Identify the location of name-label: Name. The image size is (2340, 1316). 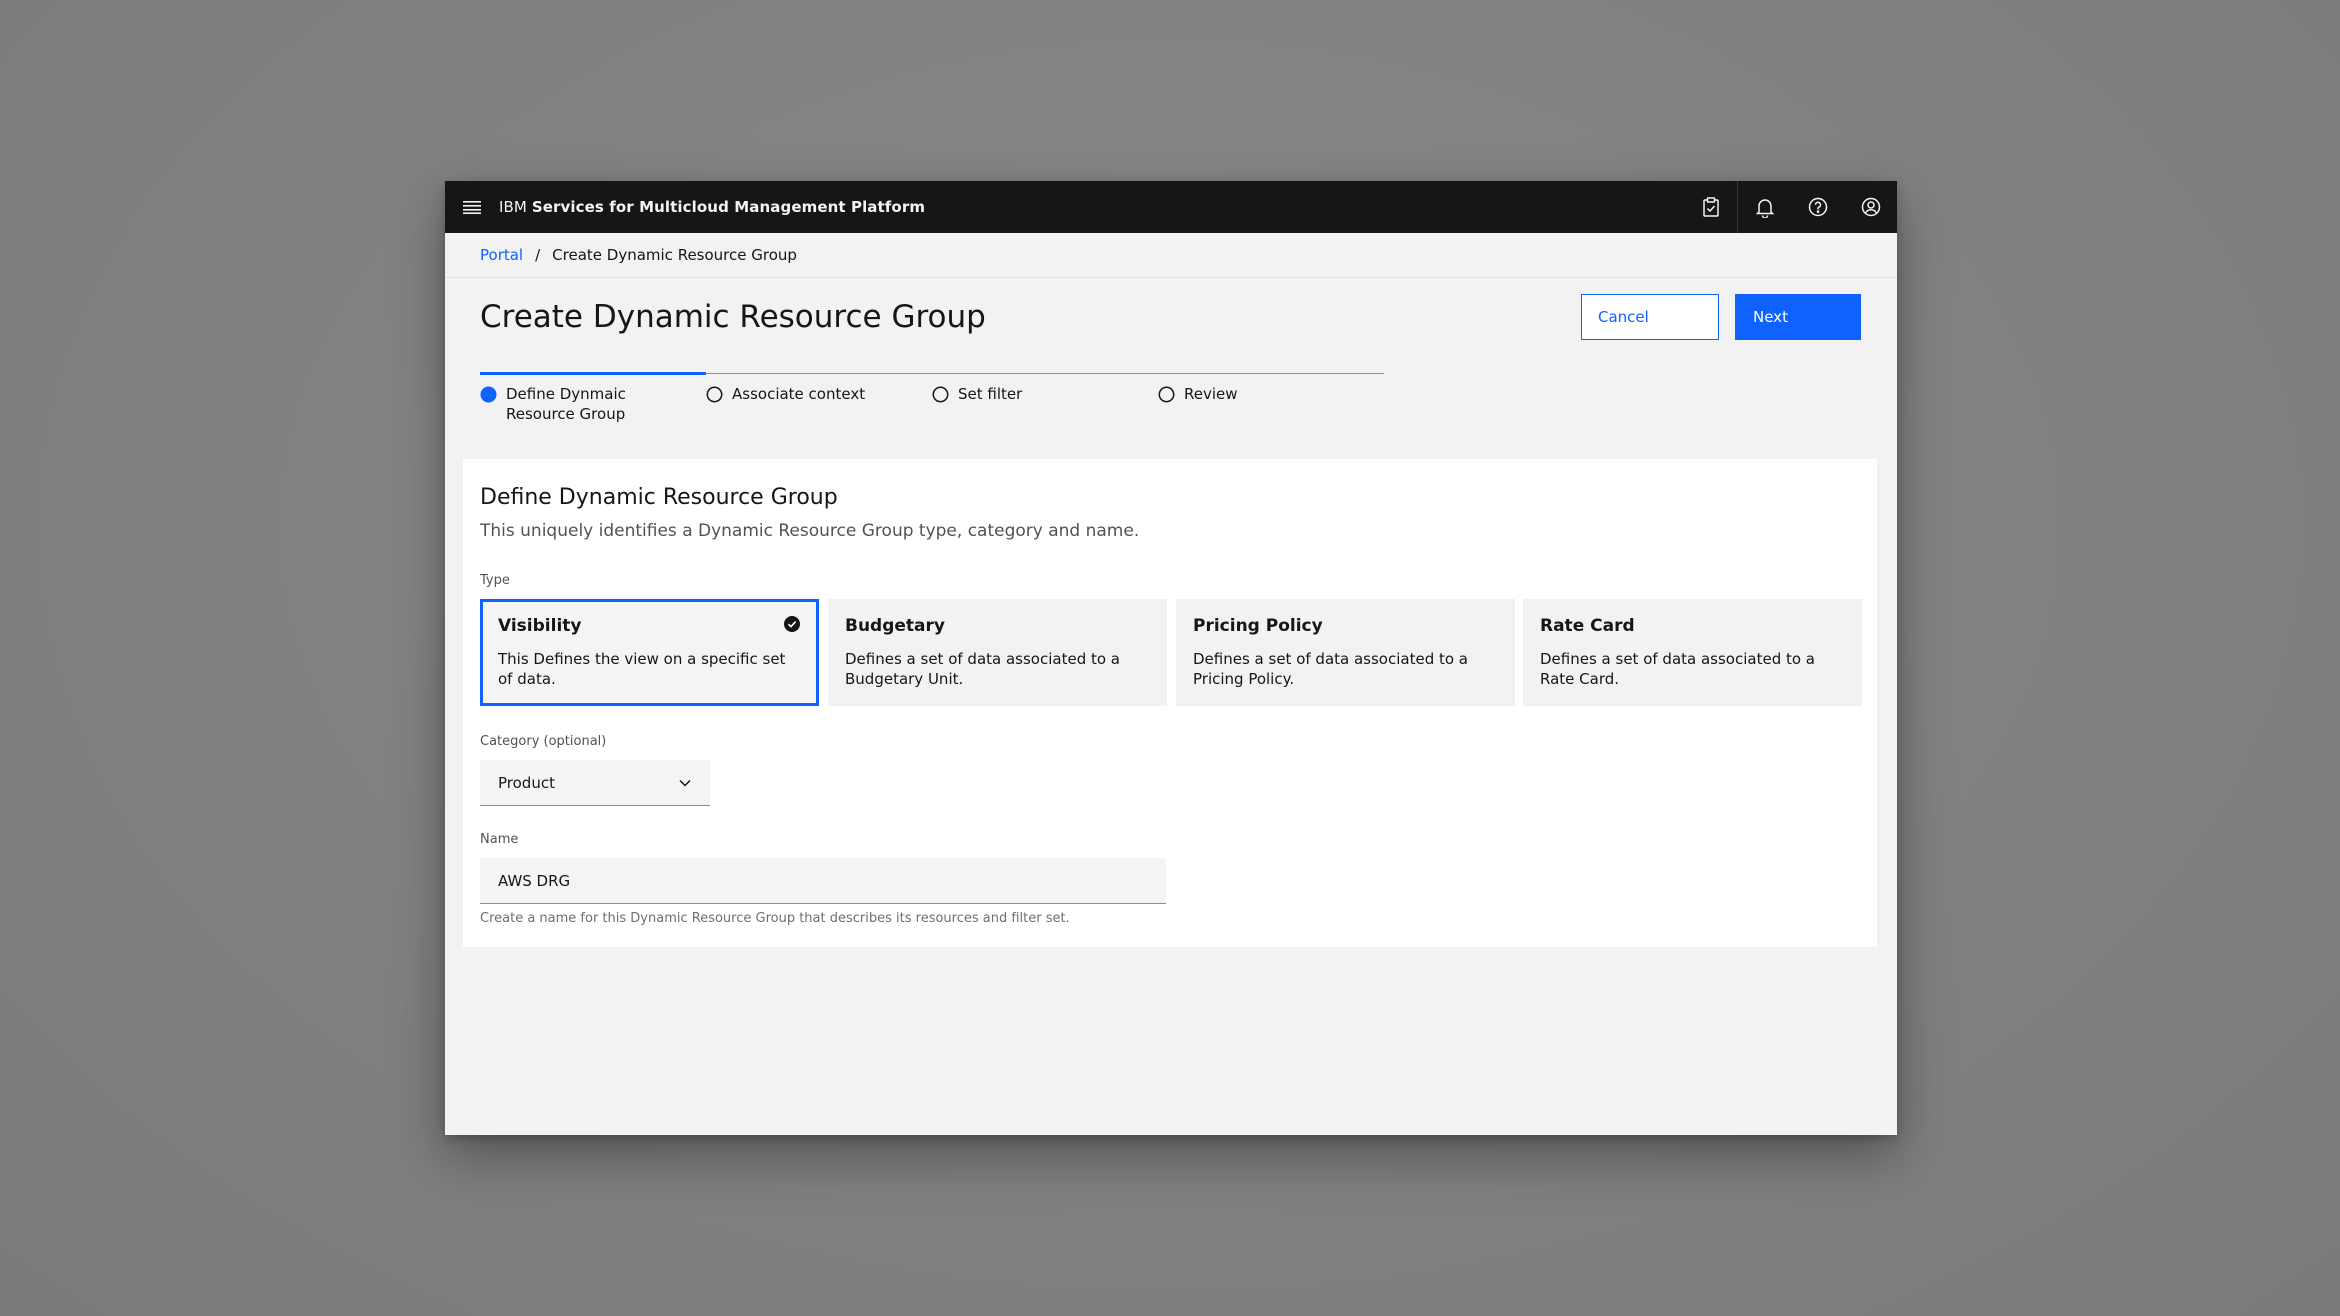
(499, 839).